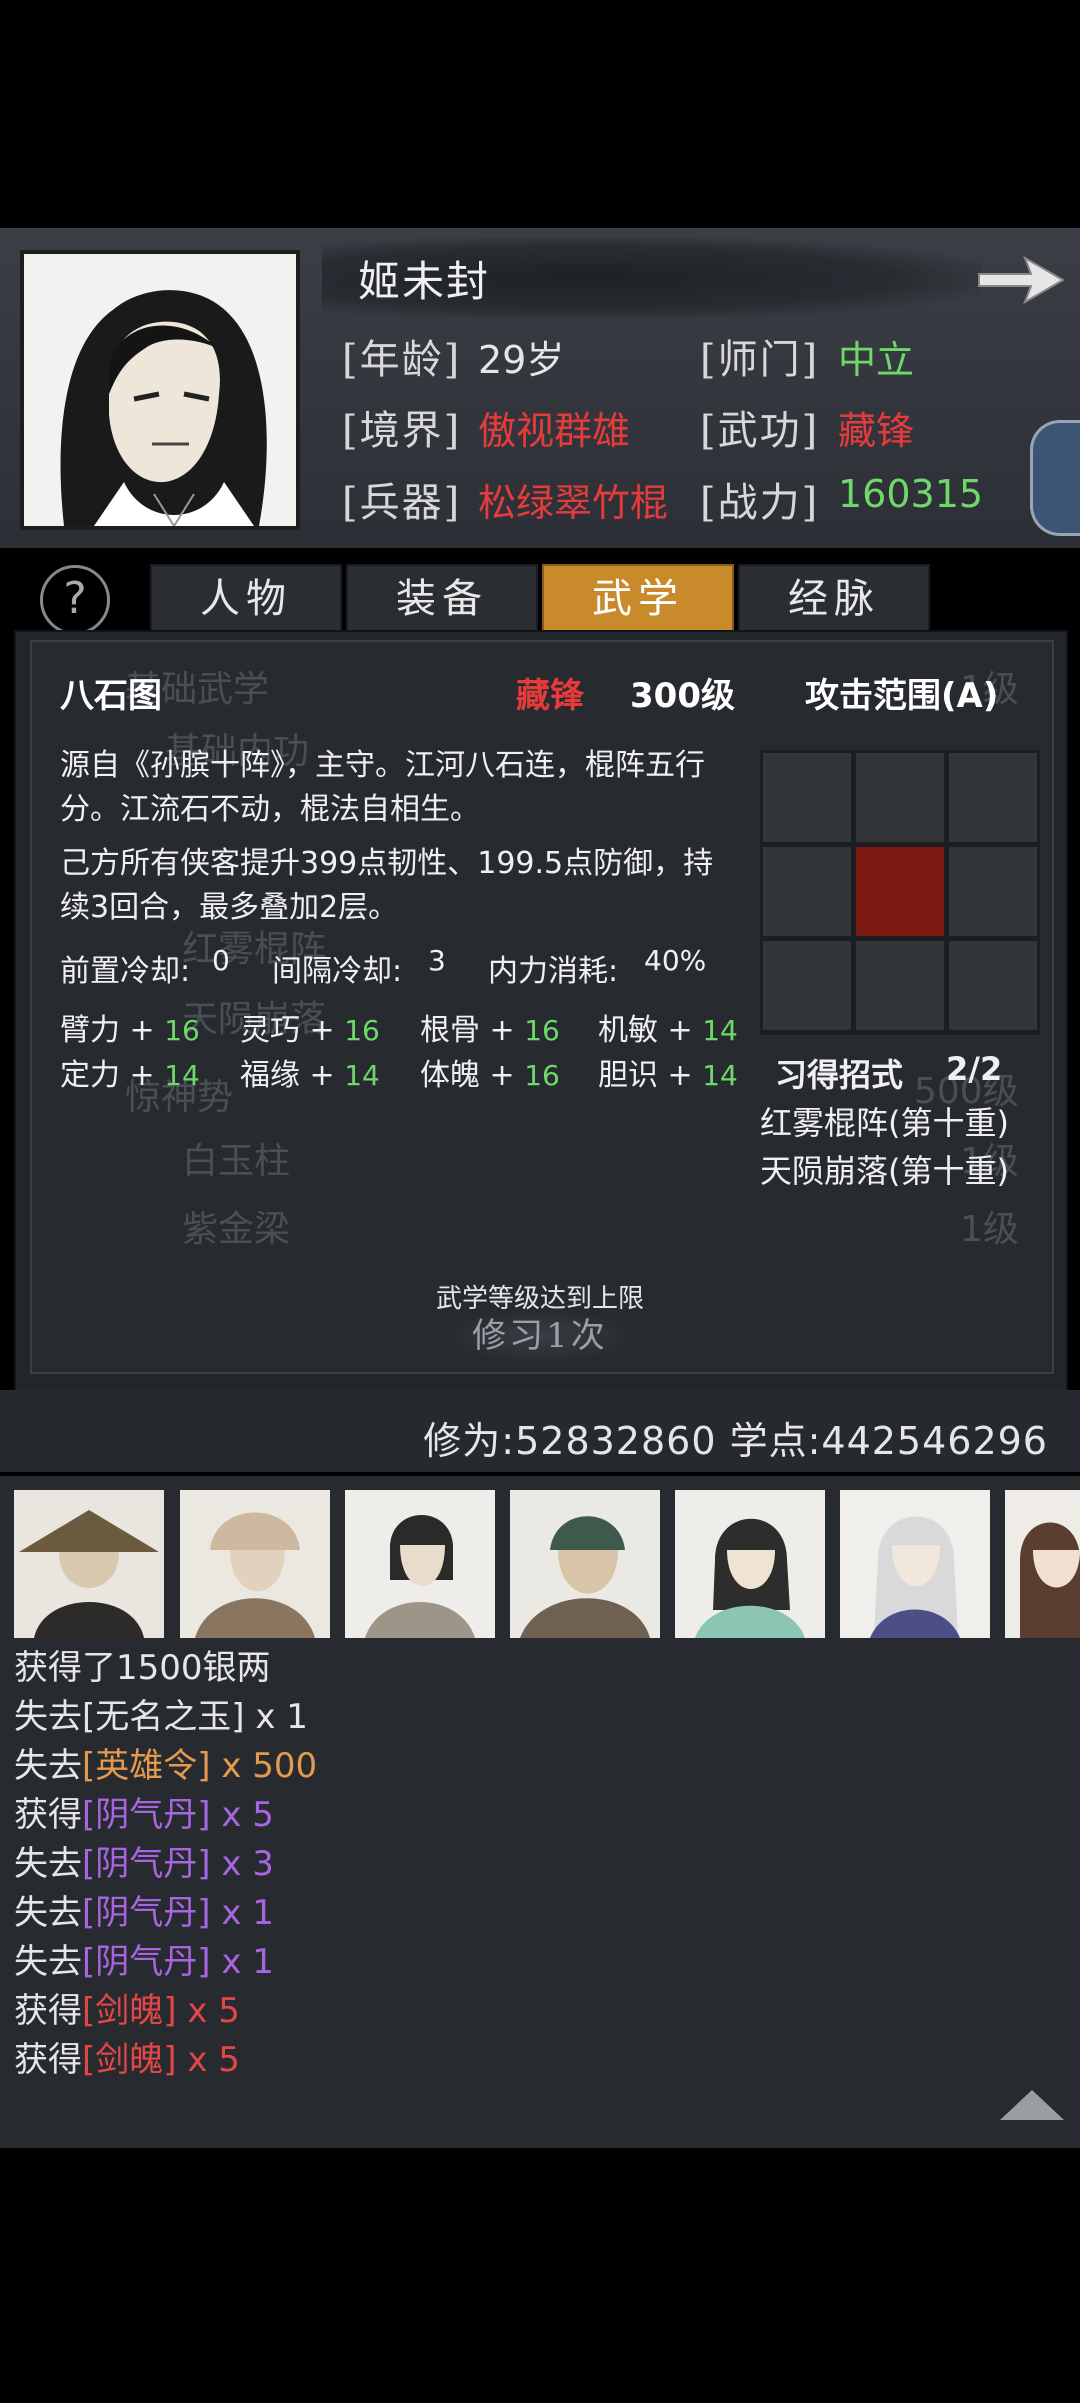 Image resolution: width=1080 pixels, height=2403 pixels. Describe the element at coordinates (553, 971) in the screenshot. I see `mana-cost-label: 内力消耗:` at that location.